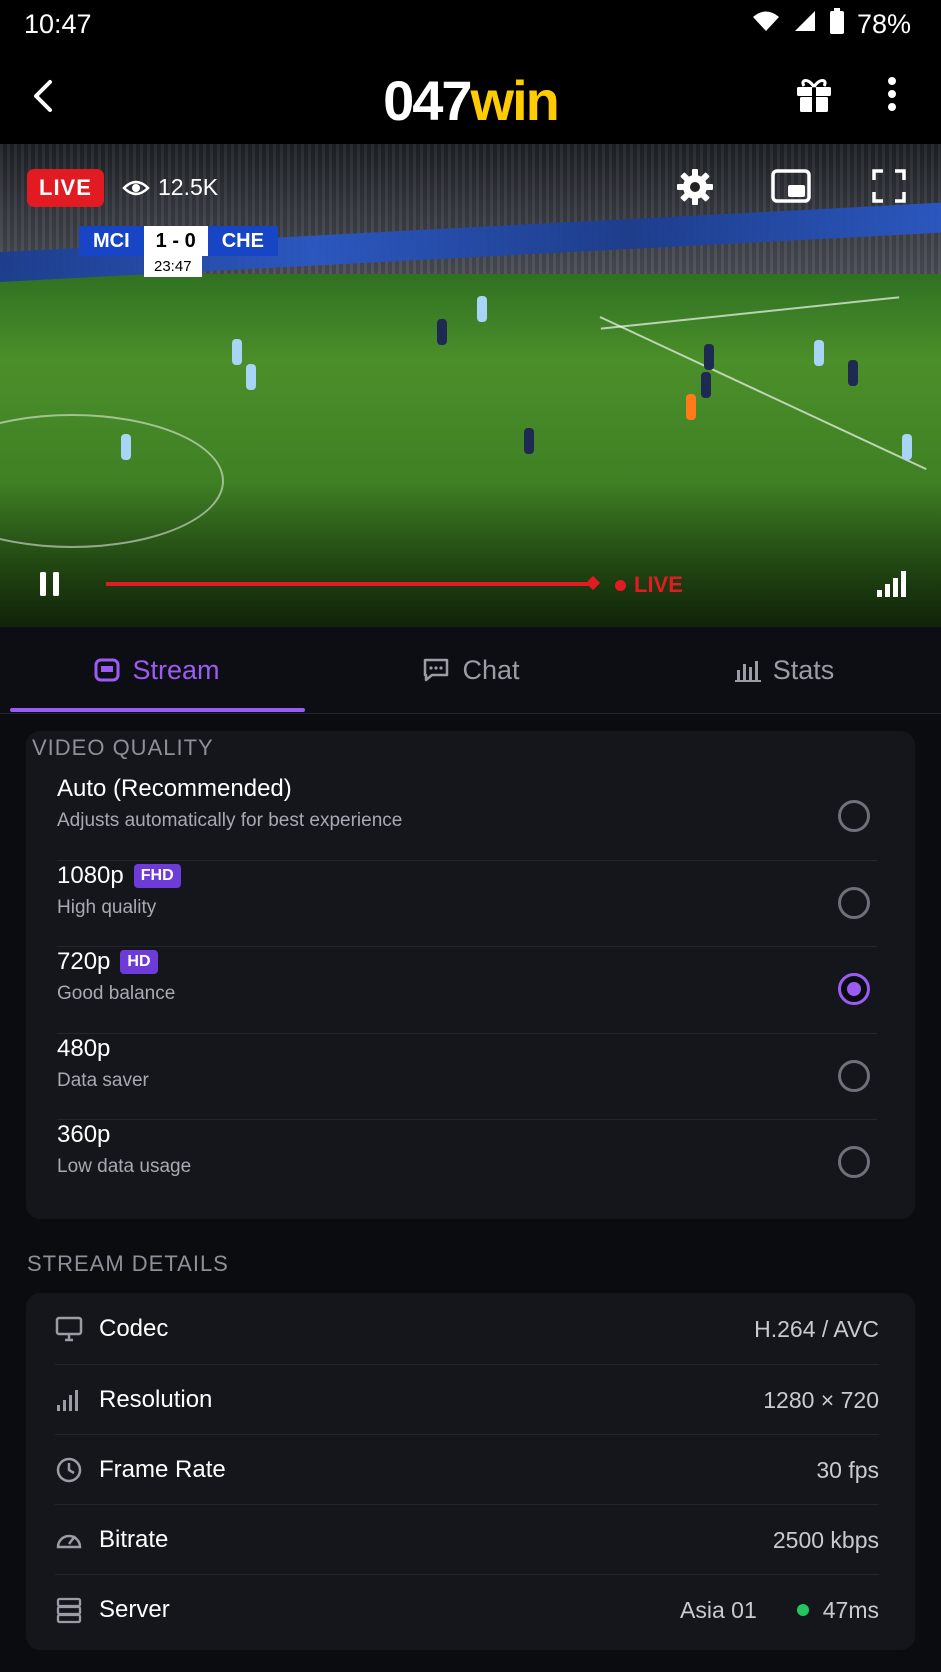 The height and width of the screenshot is (1672, 941). Describe the element at coordinates (107, 907) in the screenshot. I see `quality-description: High quality` at that location.